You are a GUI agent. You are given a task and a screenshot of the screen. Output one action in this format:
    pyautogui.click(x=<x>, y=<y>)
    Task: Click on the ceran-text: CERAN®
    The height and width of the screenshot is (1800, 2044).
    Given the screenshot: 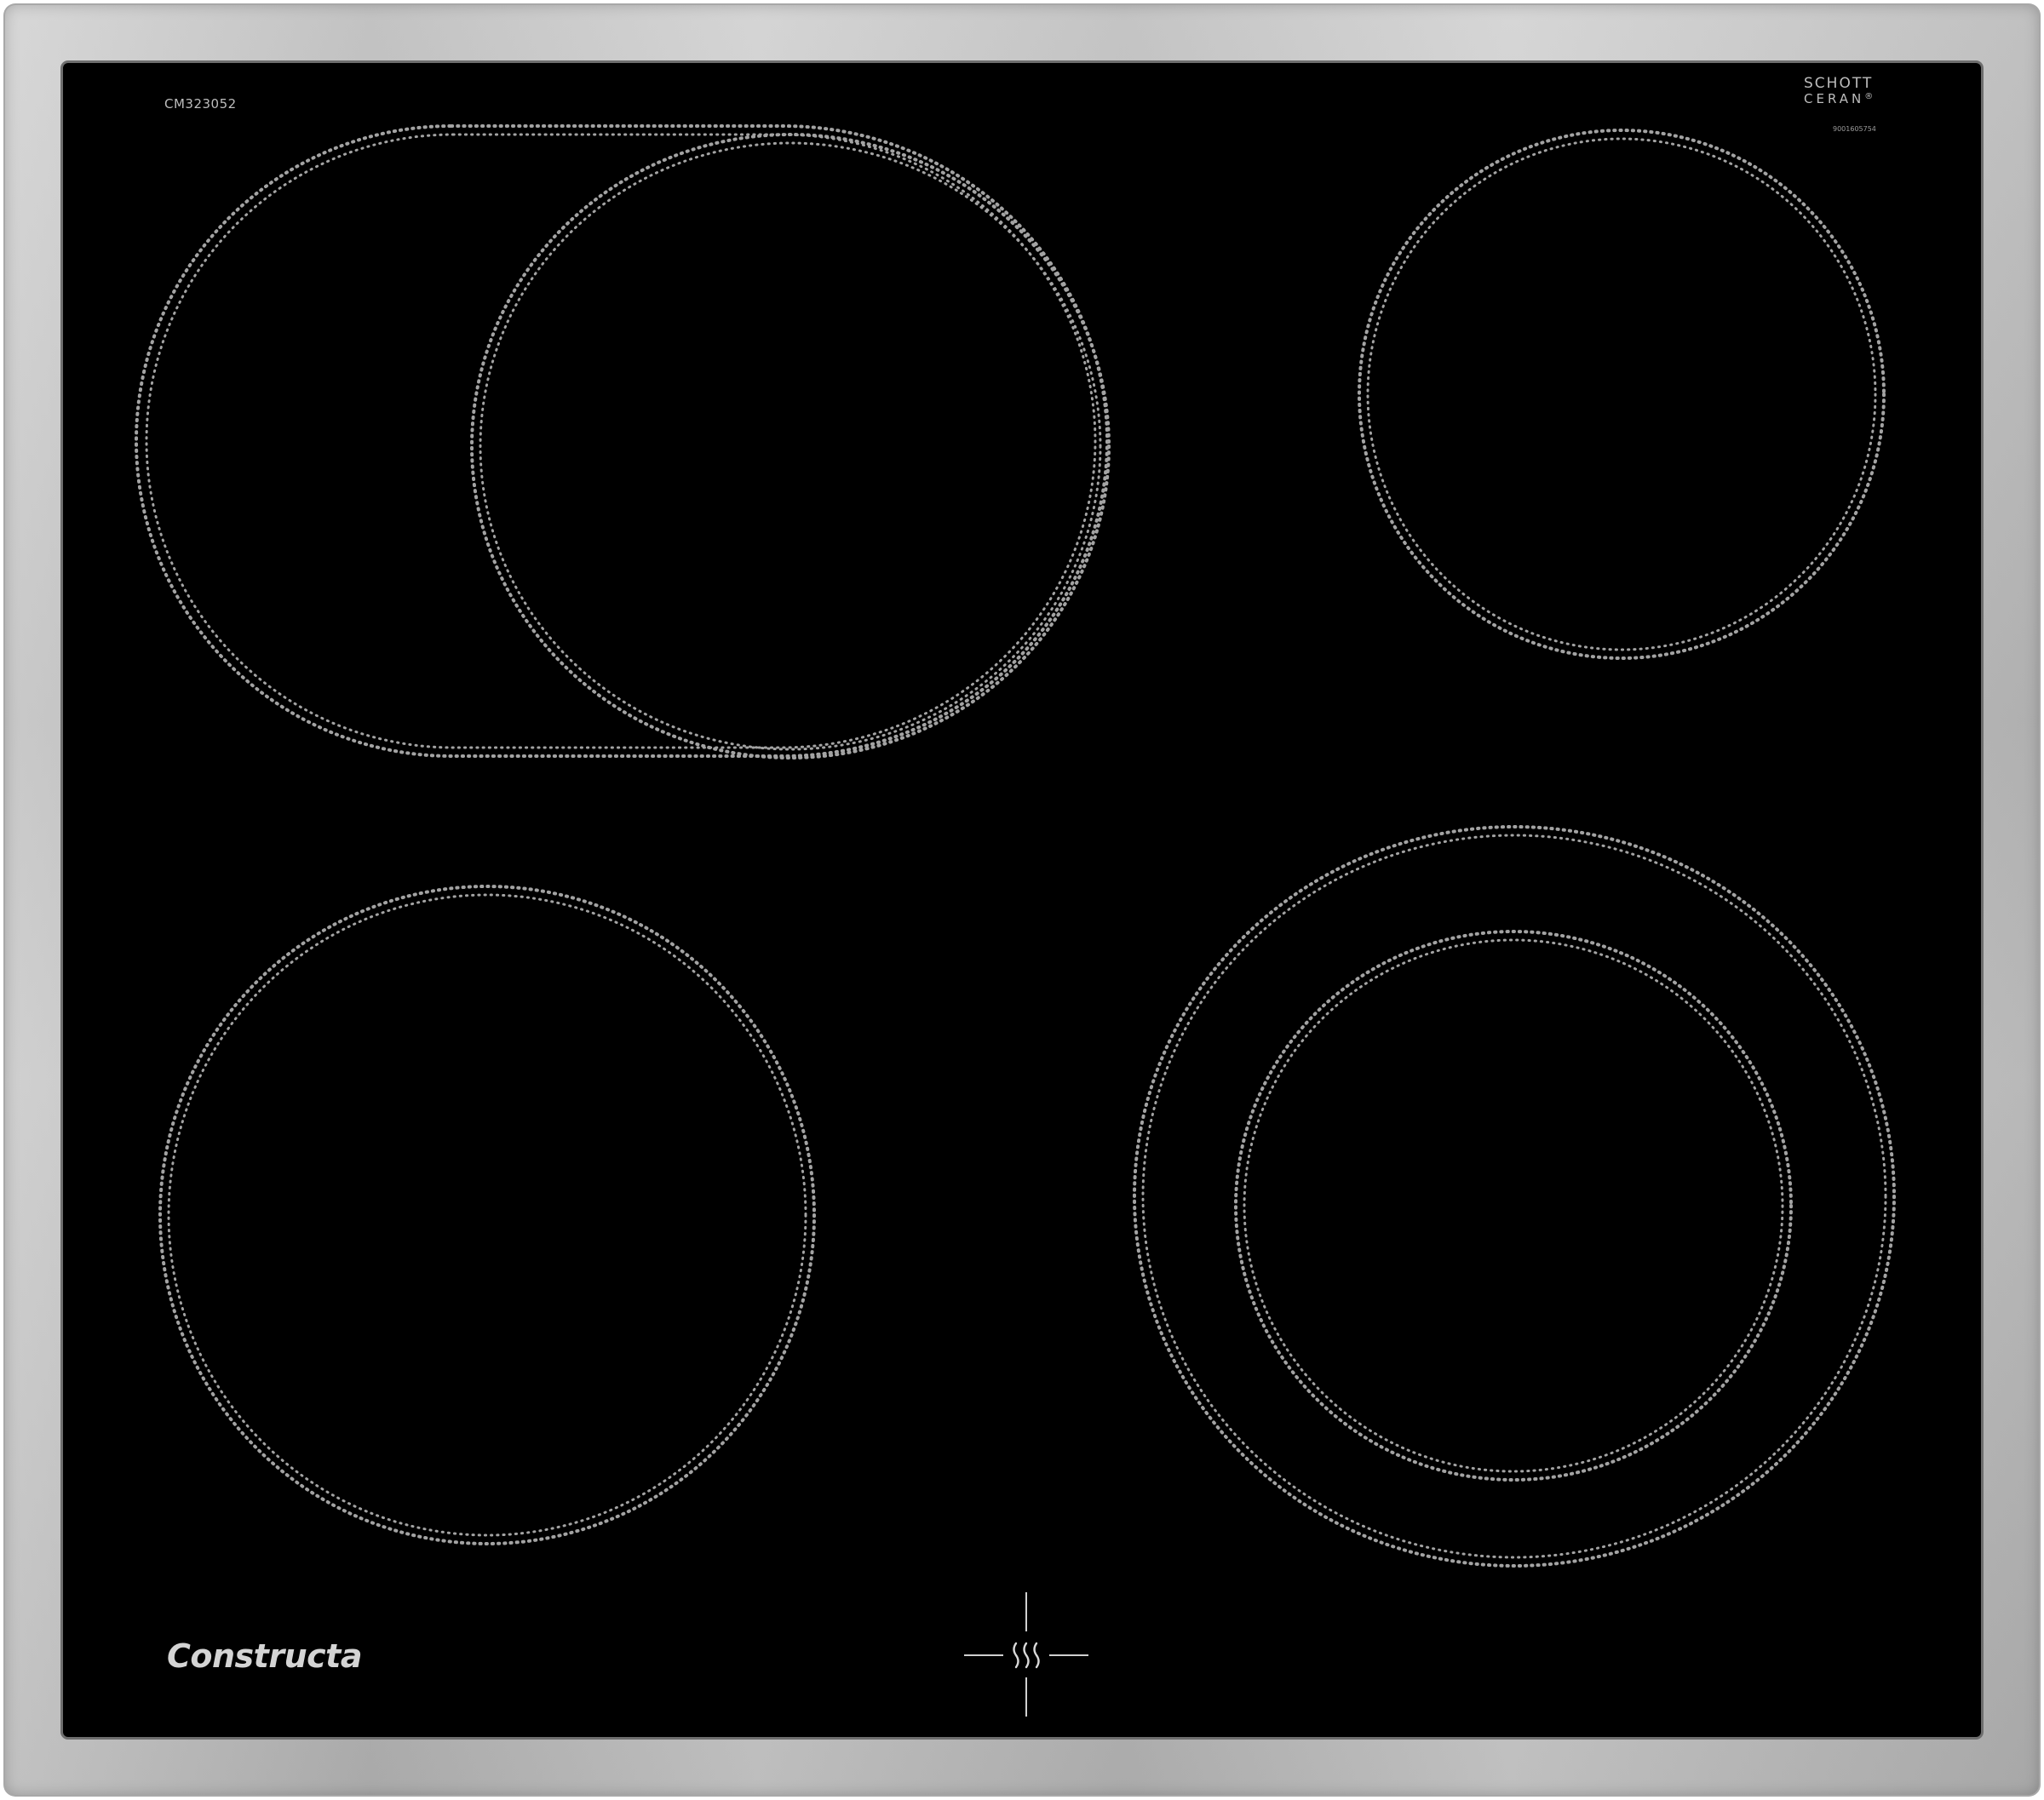 What is the action you would take?
    pyautogui.click(x=1863, y=99)
    